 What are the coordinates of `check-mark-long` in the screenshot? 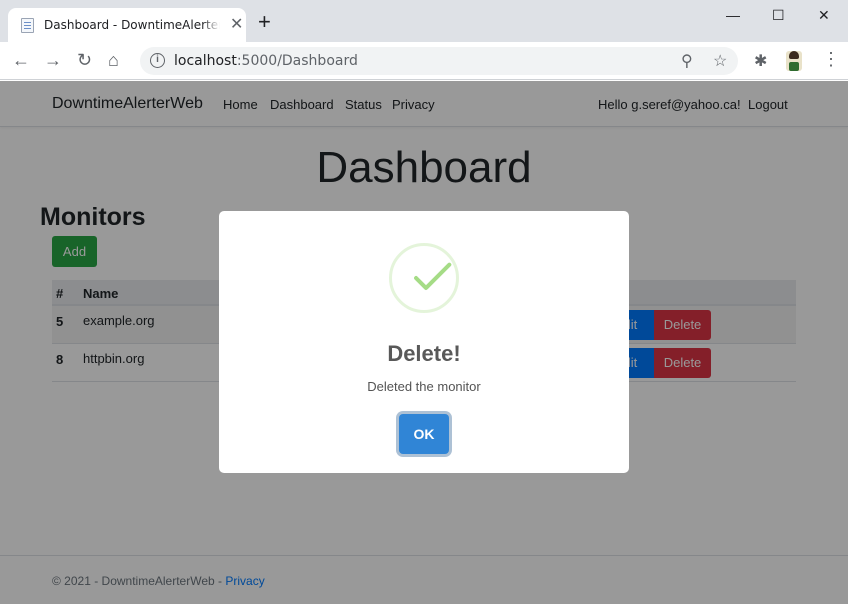 It's located at (438, 276).